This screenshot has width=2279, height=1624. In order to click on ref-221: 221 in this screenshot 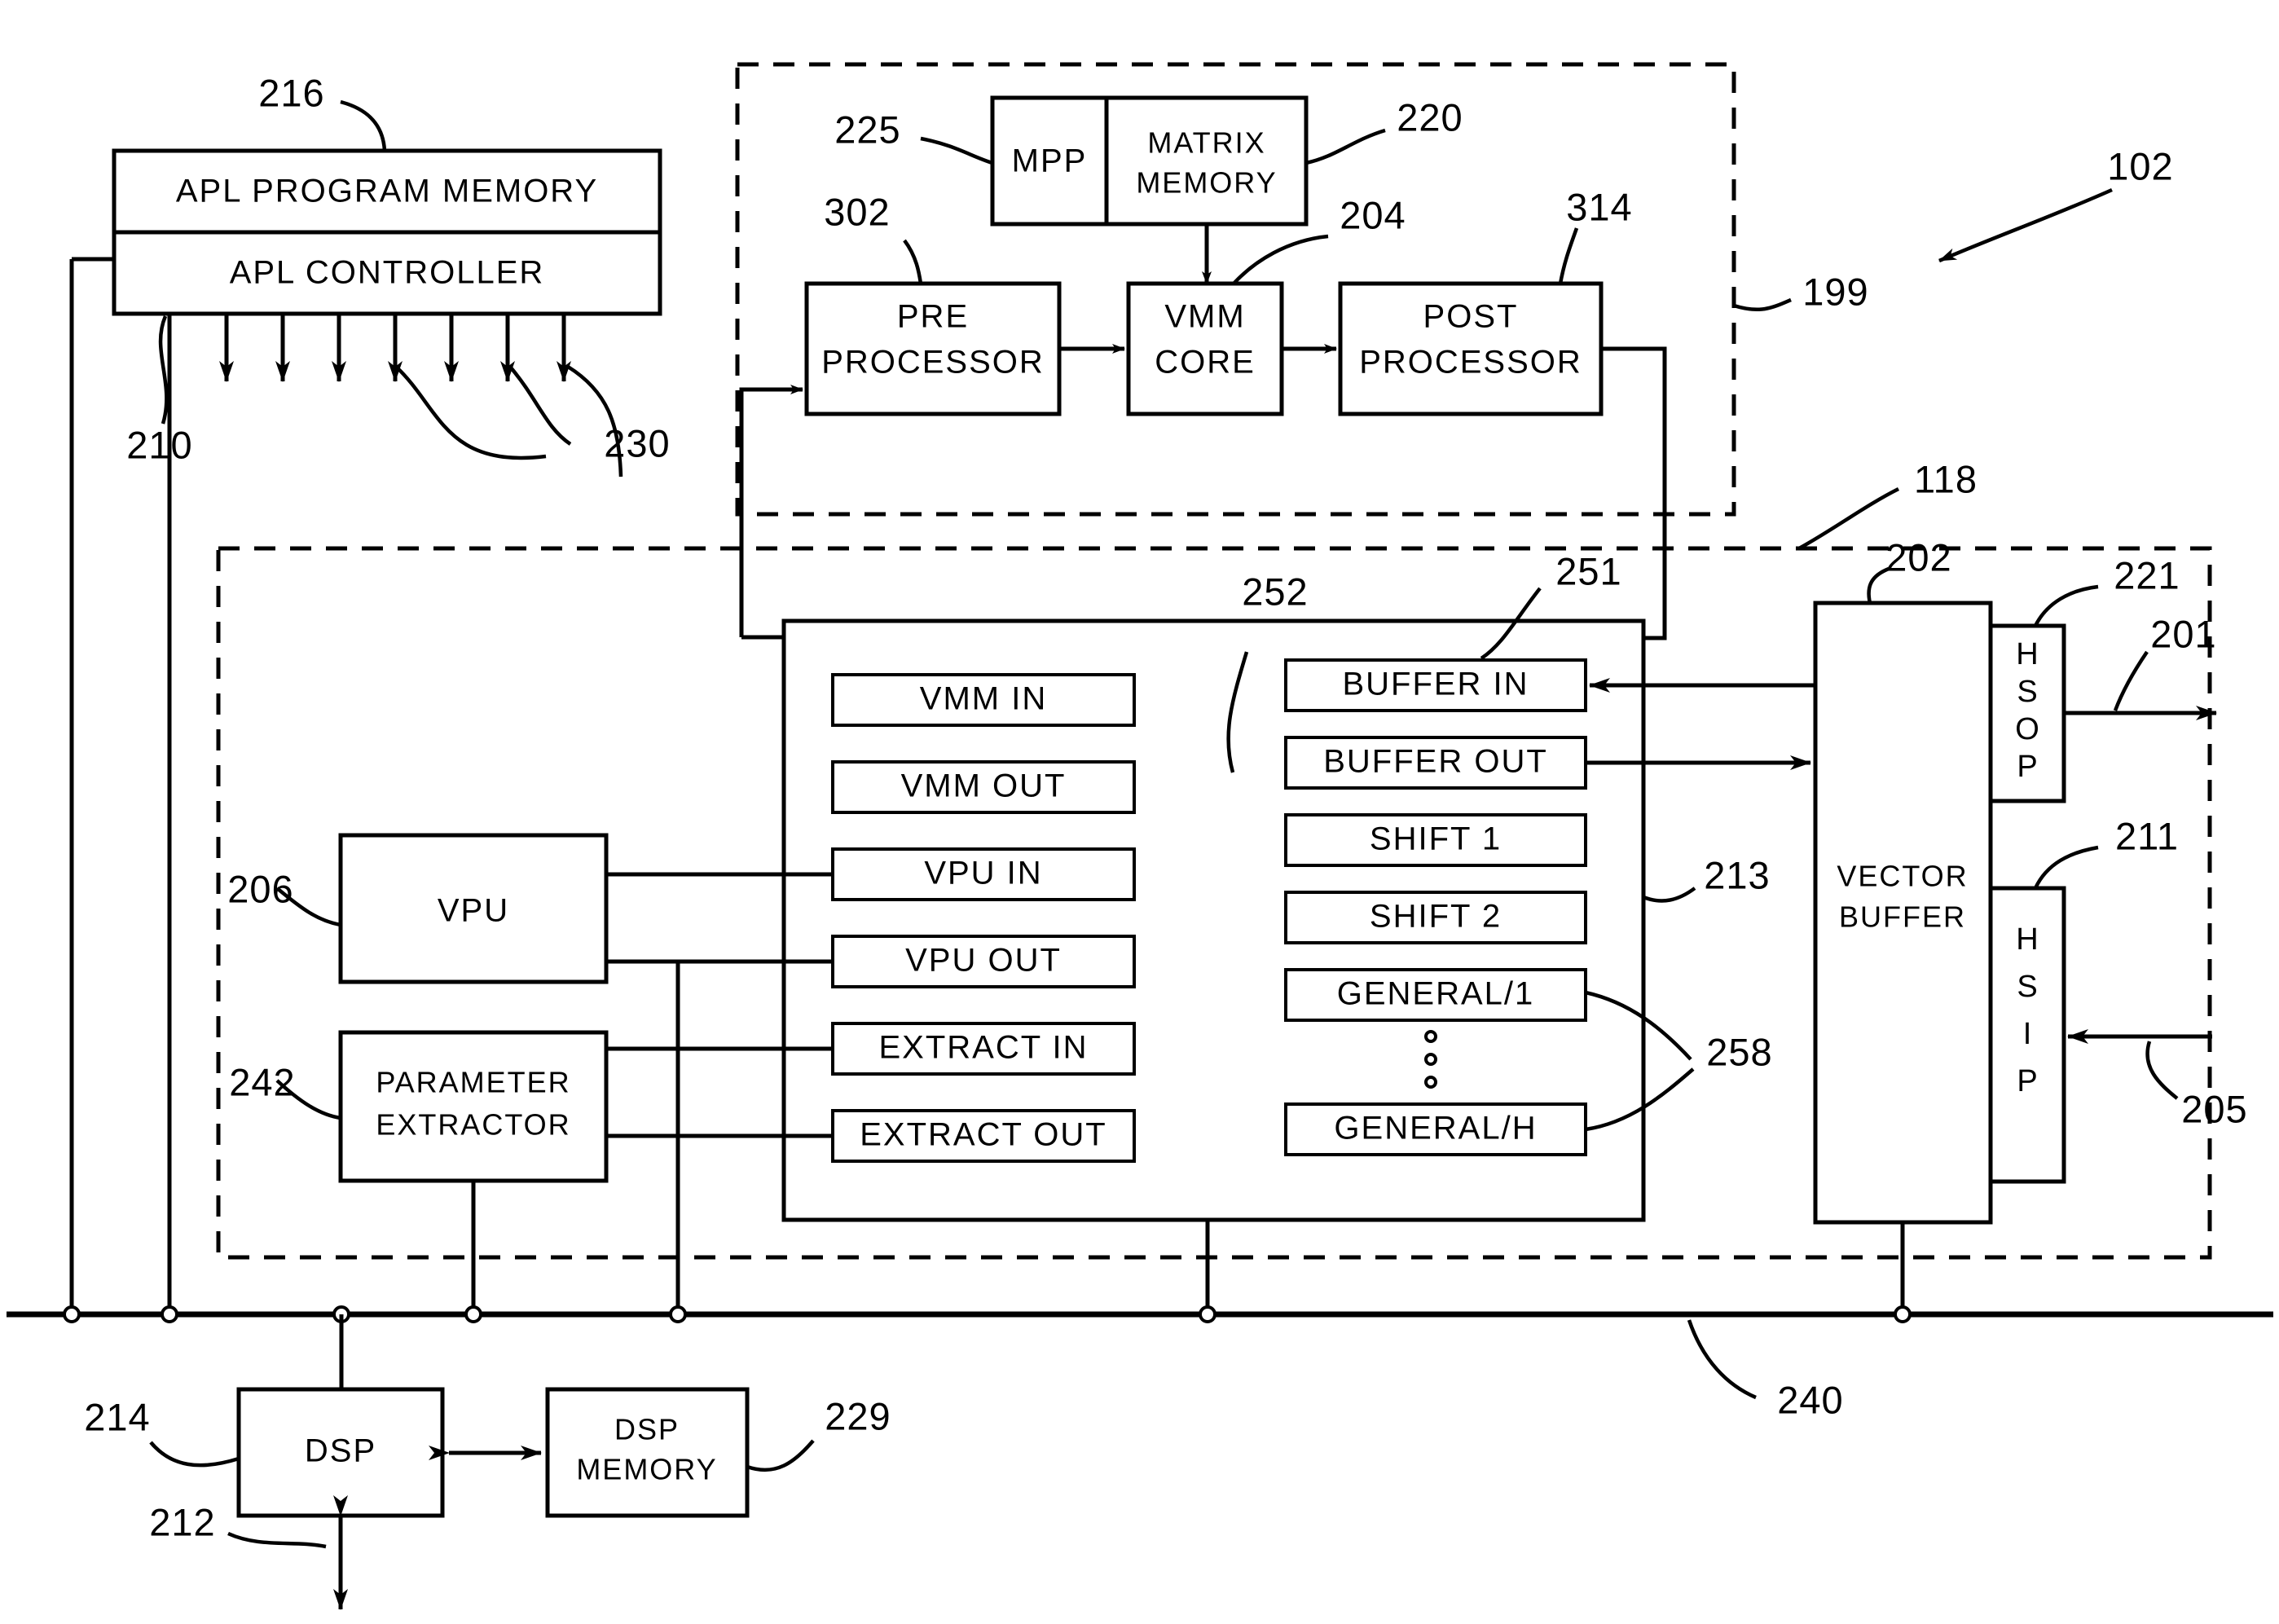, I will do `click(2147, 574)`.